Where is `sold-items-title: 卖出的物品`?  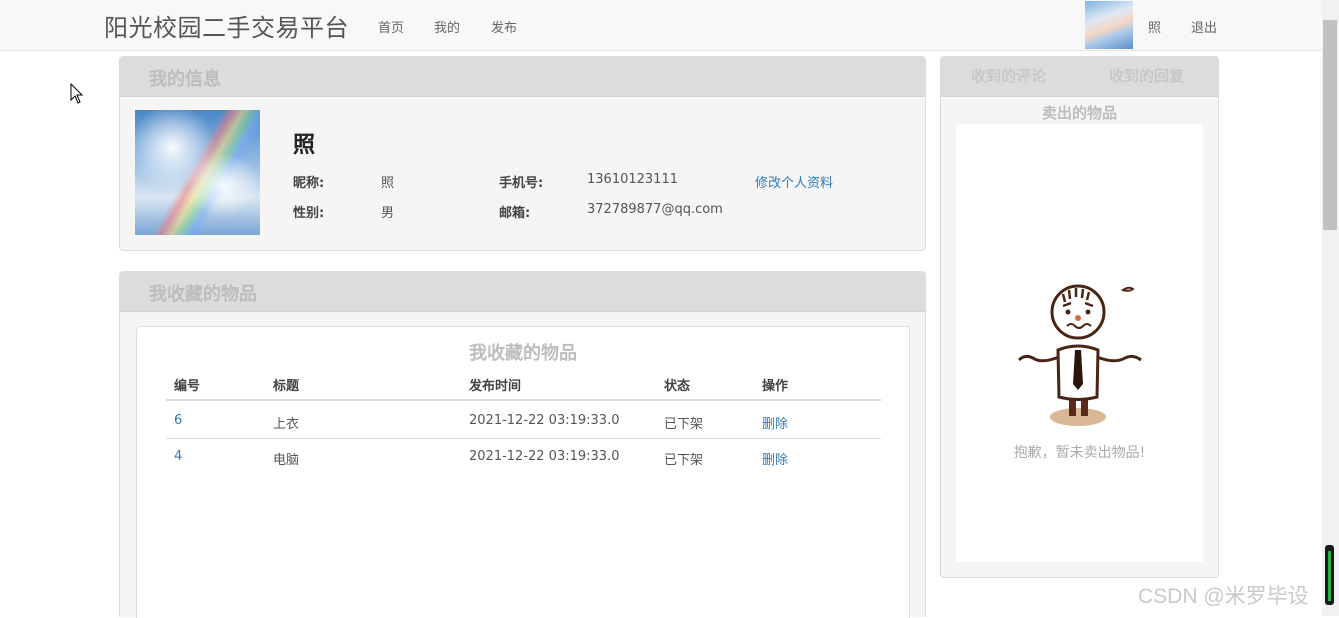 sold-items-title: 卖出的物品 is located at coordinates (1079, 113).